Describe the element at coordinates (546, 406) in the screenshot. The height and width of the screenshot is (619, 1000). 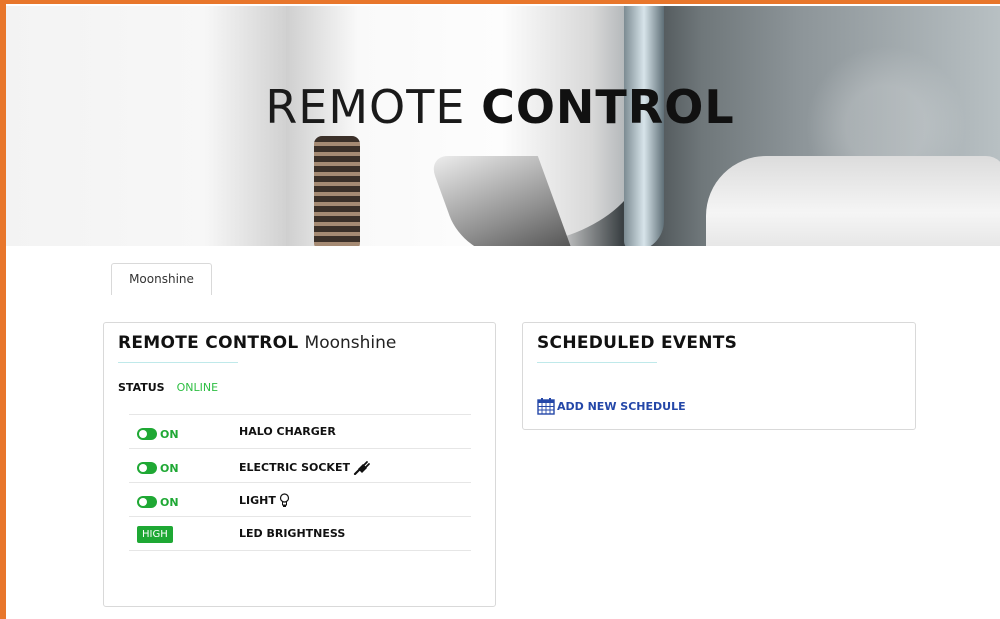
I see `calendar-icon` at that location.